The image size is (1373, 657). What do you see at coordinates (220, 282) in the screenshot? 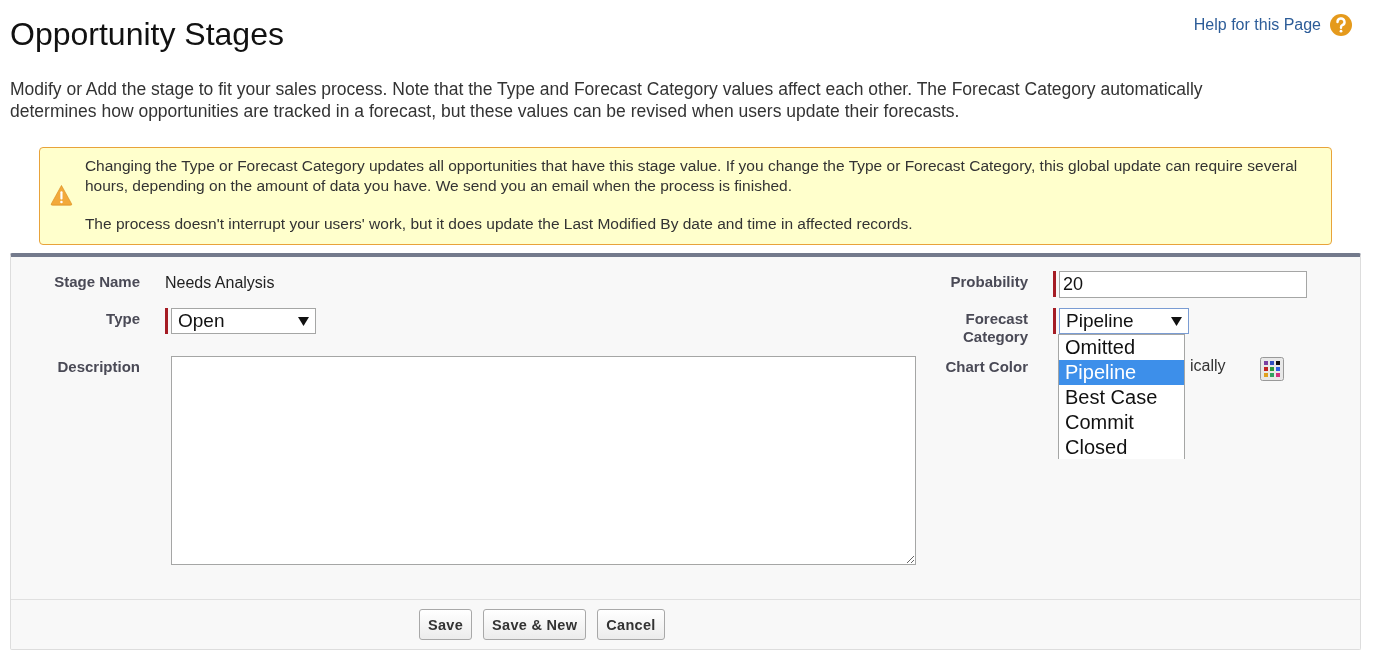
I see `stage-name-value: Needs Analysis` at bounding box center [220, 282].